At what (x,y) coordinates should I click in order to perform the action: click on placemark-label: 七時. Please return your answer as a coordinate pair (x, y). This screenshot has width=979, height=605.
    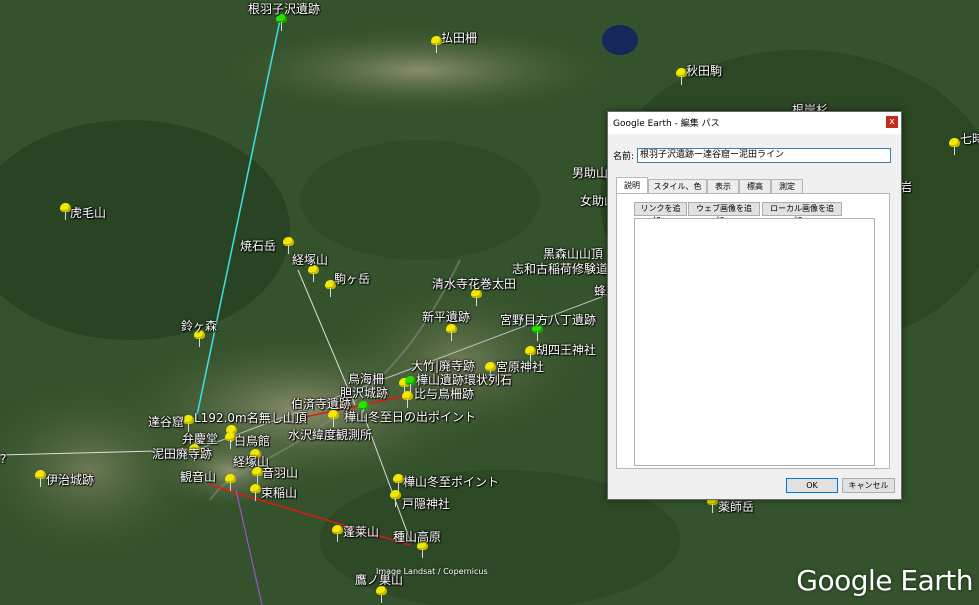
    Looking at the image, I should click on (969, 139).